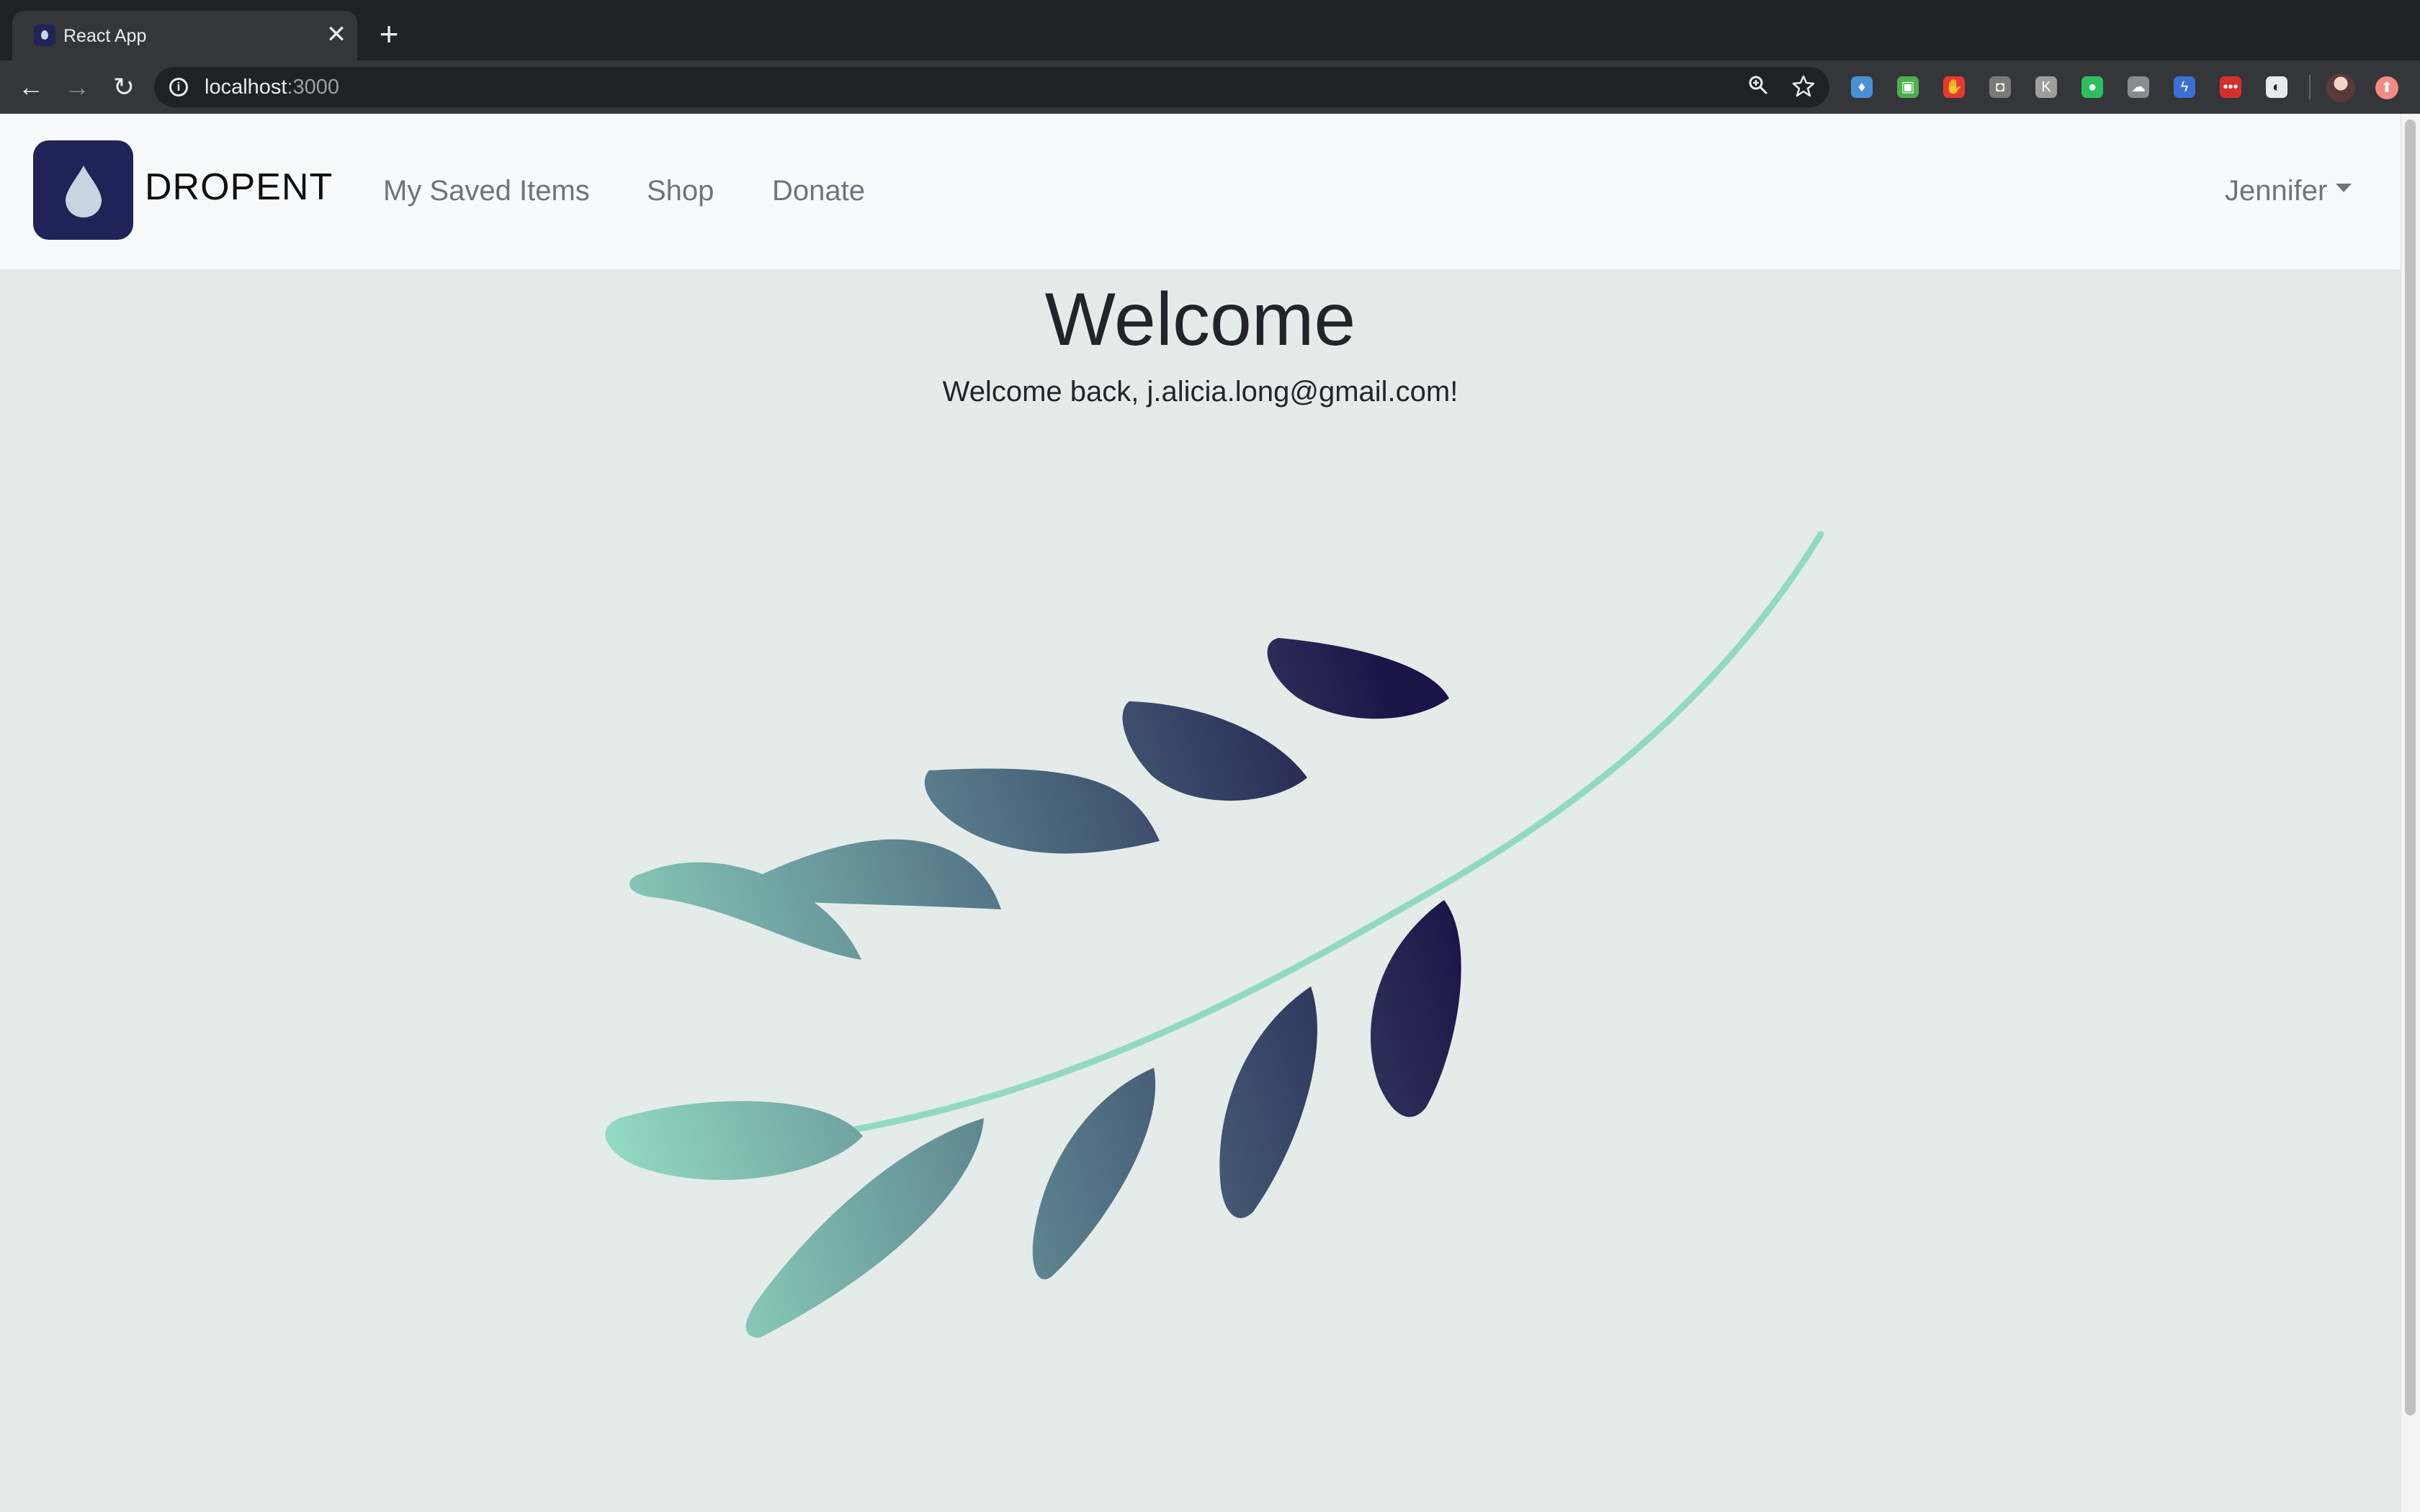  What do you see at coordinates (2138, 87) in the screenshot?
I see `cloud-extension-icon: ☁` at bounding box center [2138, 87].